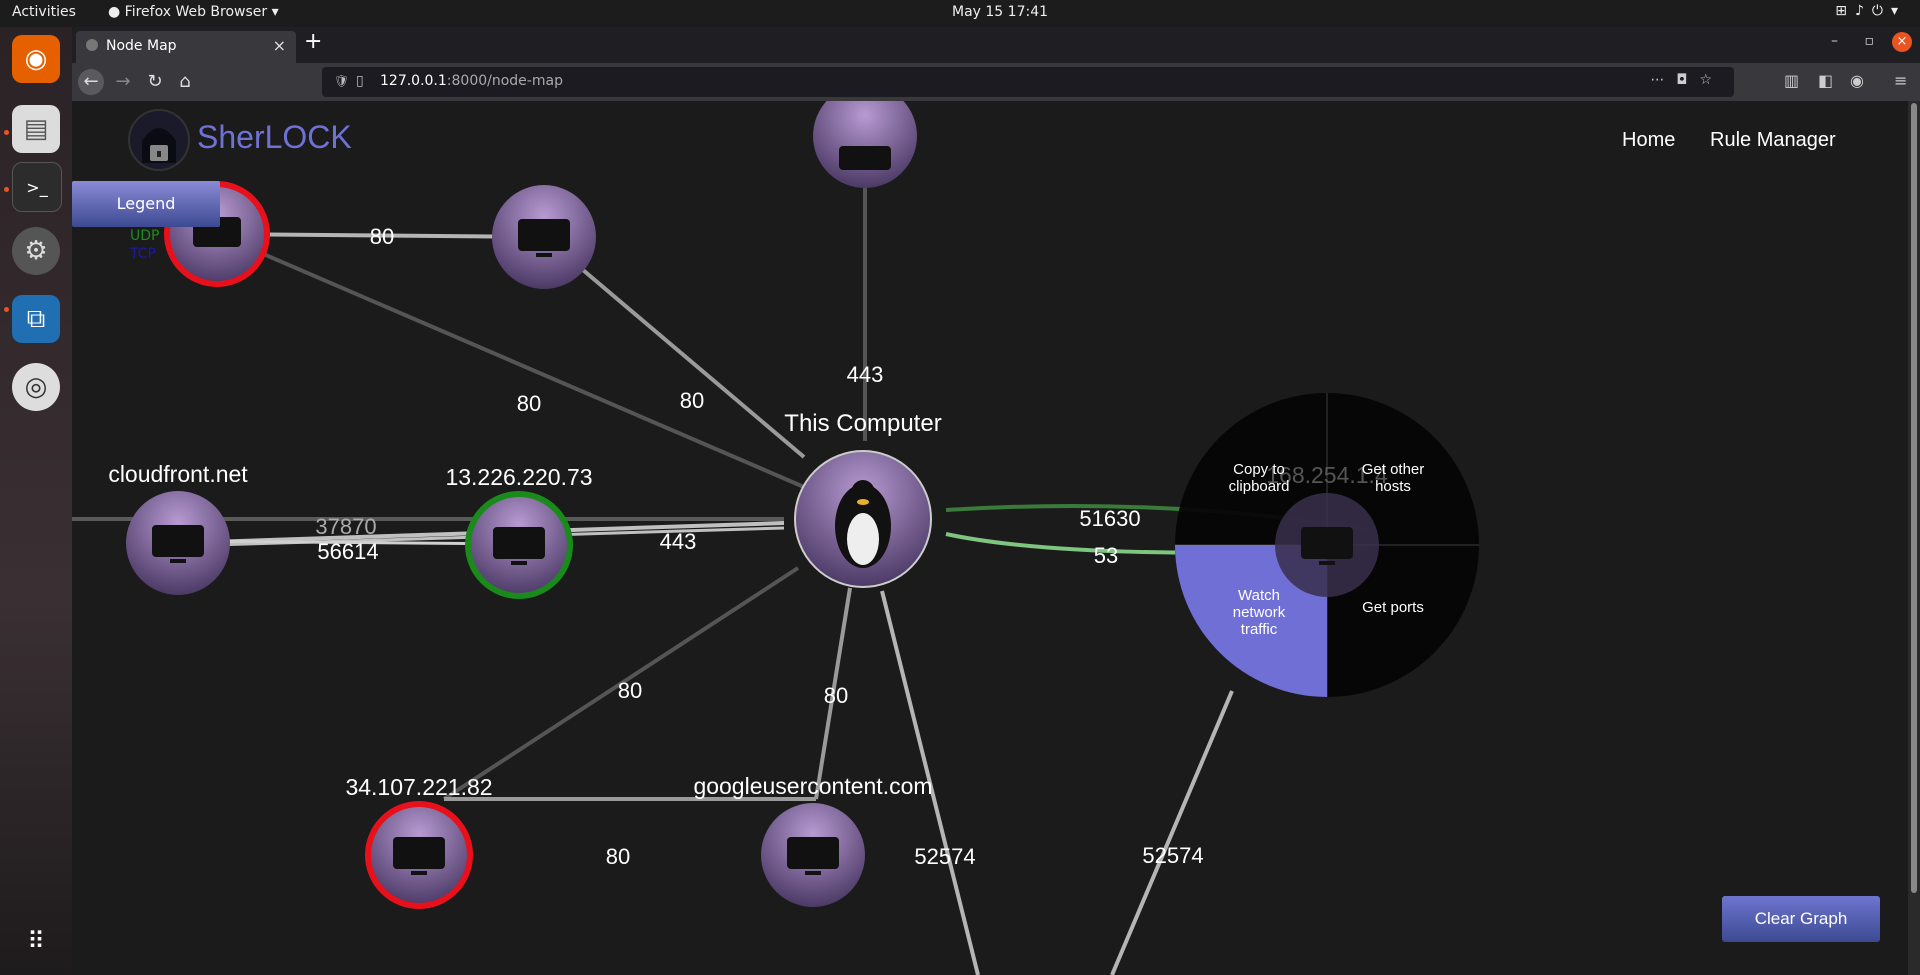 The width and height of the screenshot is (1920, 975). Describe the element at coordinates (1914, 498) in the screenshot. I see `scrollbar-thumb` at that location.